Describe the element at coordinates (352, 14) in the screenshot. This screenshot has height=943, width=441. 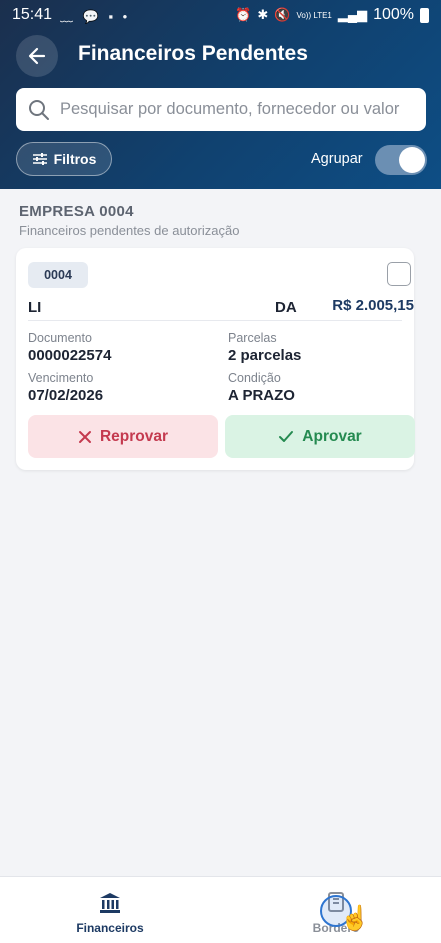
I see `signal-icon: ▂▄▆` at that location.